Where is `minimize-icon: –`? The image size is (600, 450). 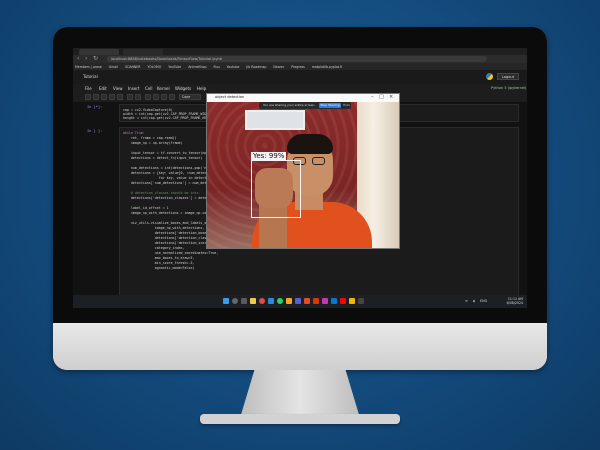 minimize-icon: – is located at coordinates (372, 97).